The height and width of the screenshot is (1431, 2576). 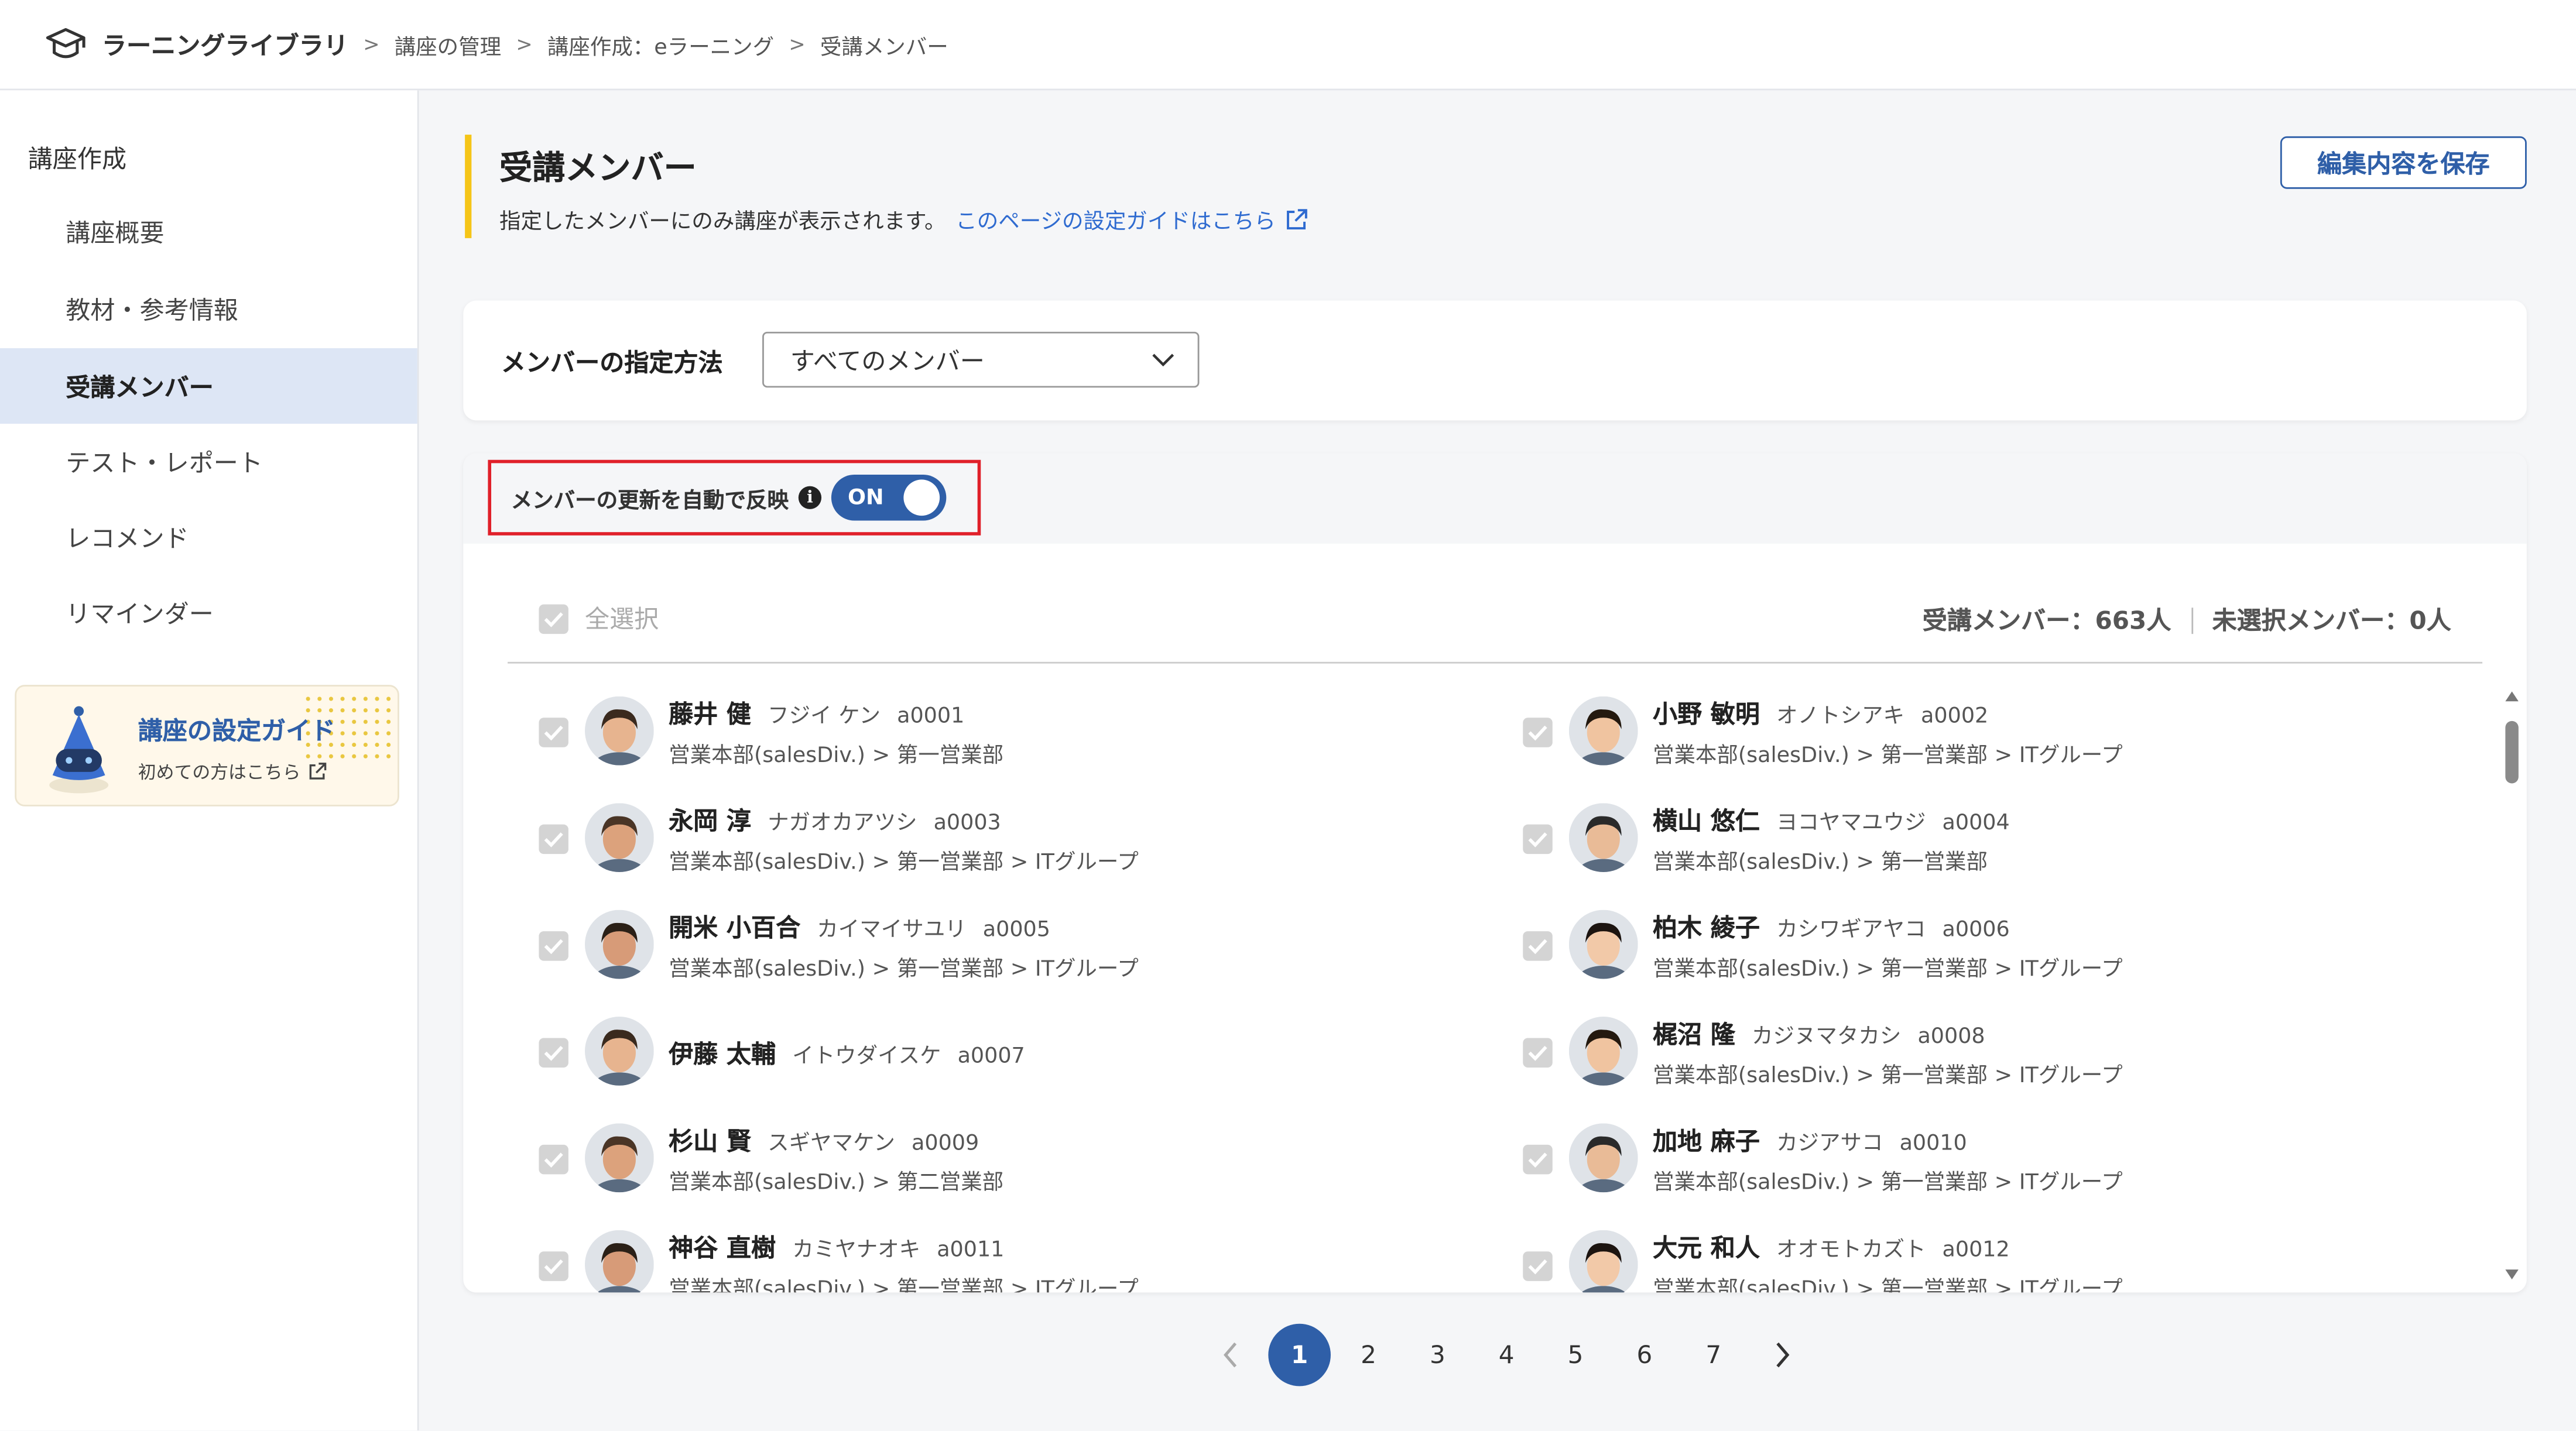 What do you see at coordinates (889, 497) in the screenshot?
I see `auto-update-toggle: ON` at bounding box center [889, 497].